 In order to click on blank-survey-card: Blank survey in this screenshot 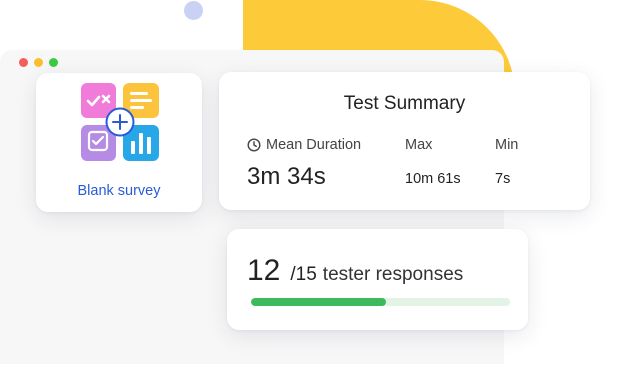, I will do `click(119, 142)`.